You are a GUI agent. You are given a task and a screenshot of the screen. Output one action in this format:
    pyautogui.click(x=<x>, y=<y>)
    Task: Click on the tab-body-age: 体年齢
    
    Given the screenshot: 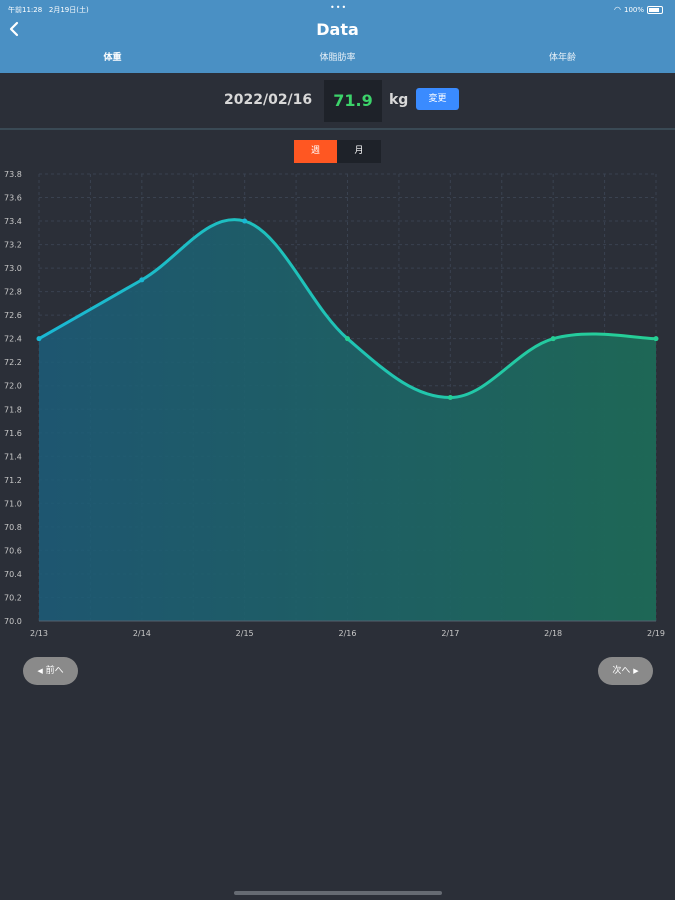 What is the action you would take?
    pyautogui.click(x=562, y=56)
    